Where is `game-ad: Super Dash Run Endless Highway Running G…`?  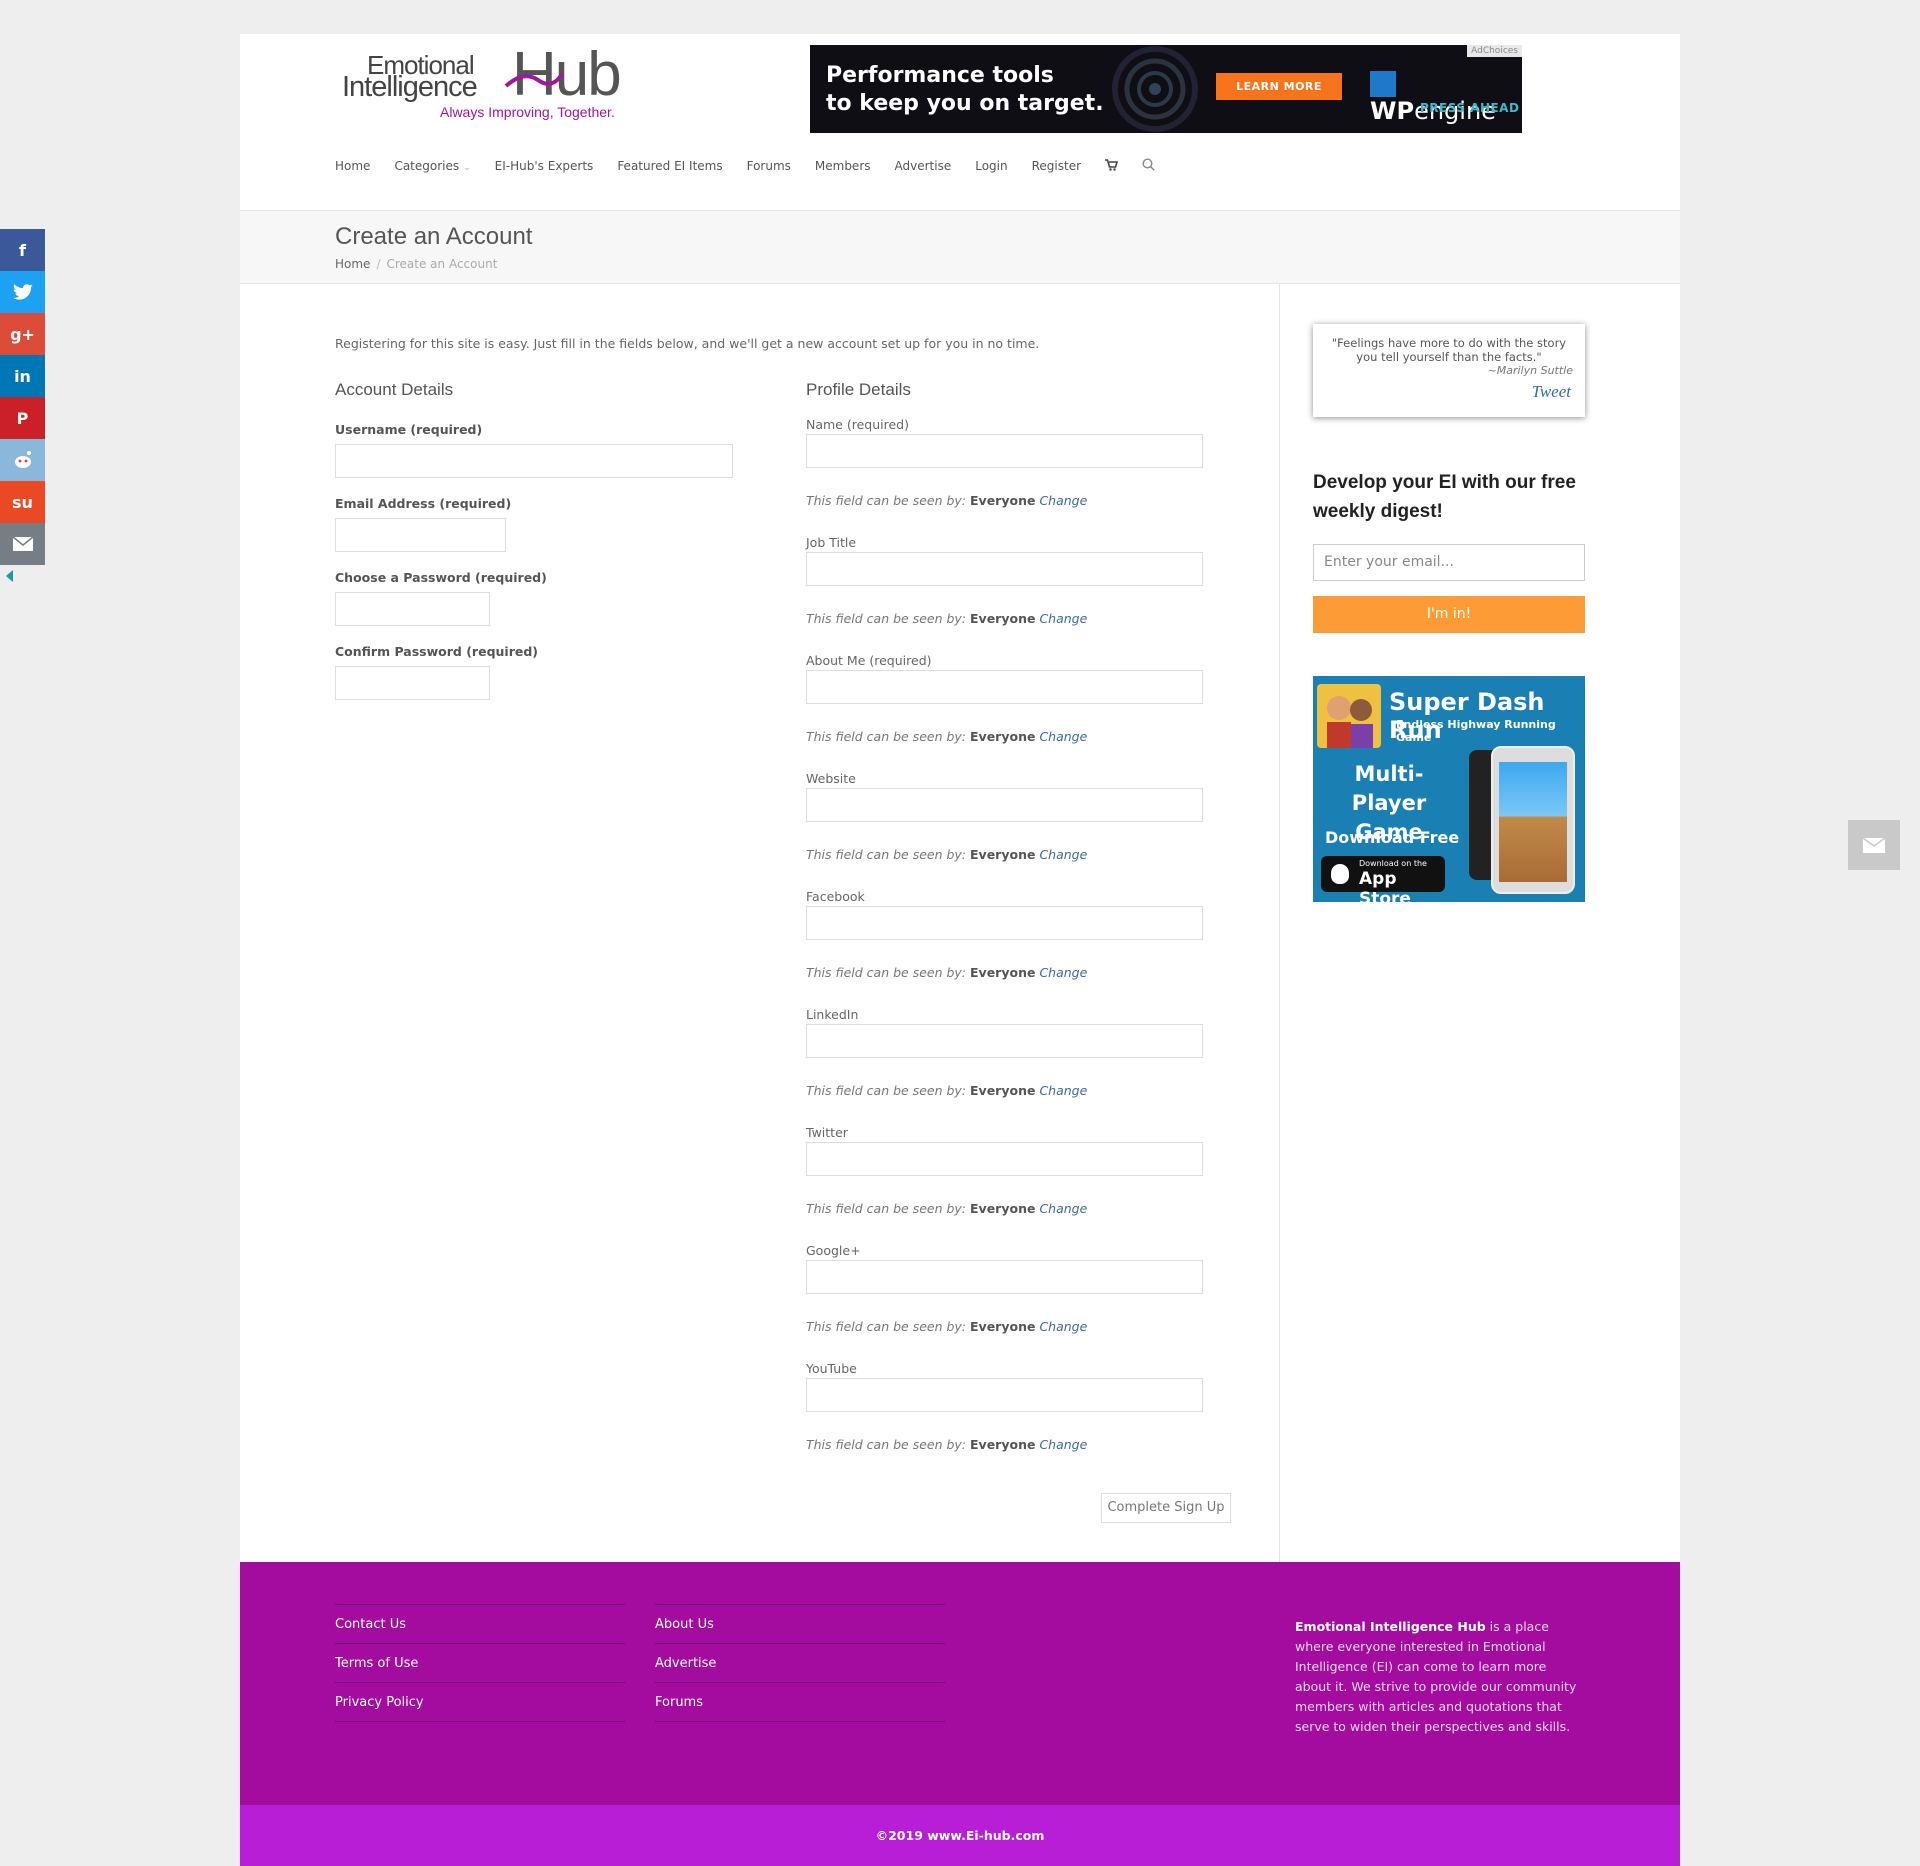 game-ad: Super Dash Run Endless Highway Running G… is located at coordinates (1449, 789).